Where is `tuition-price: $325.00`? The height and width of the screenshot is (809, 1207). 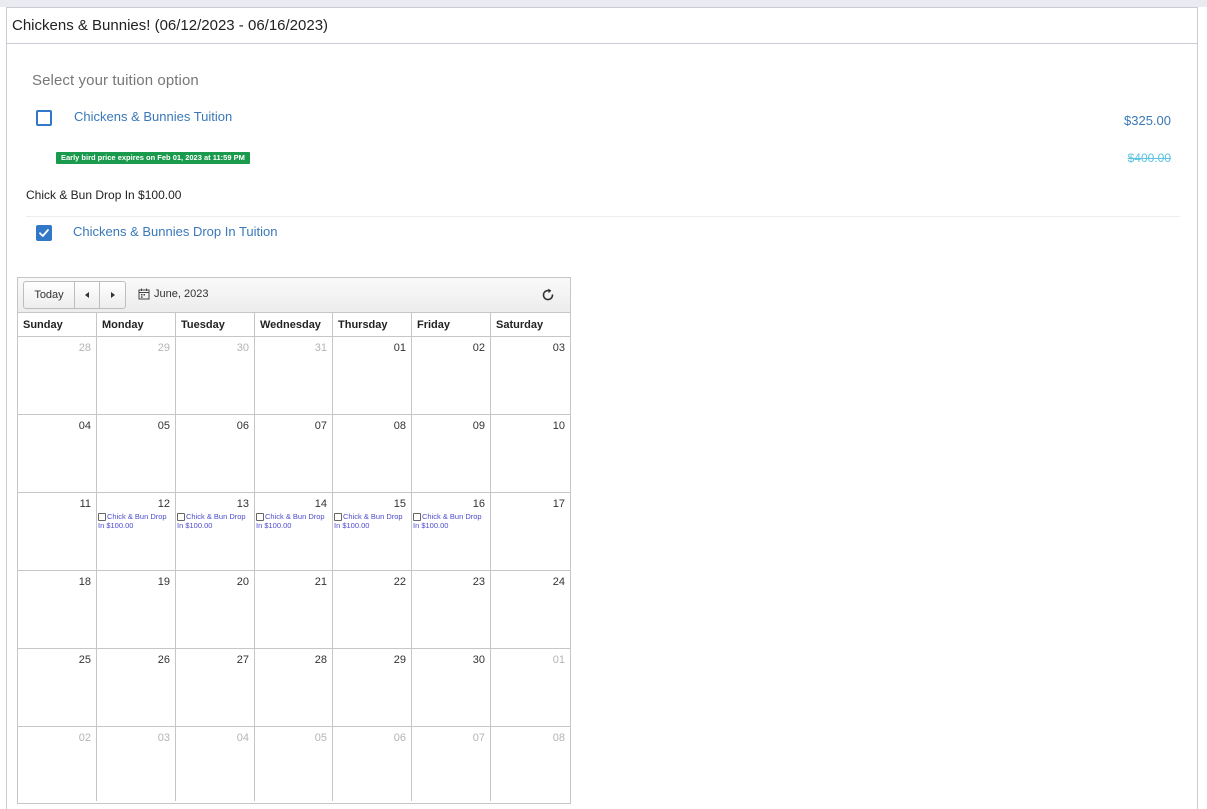
tuition-price: $325.00 is located at coordinates (1147, 120).